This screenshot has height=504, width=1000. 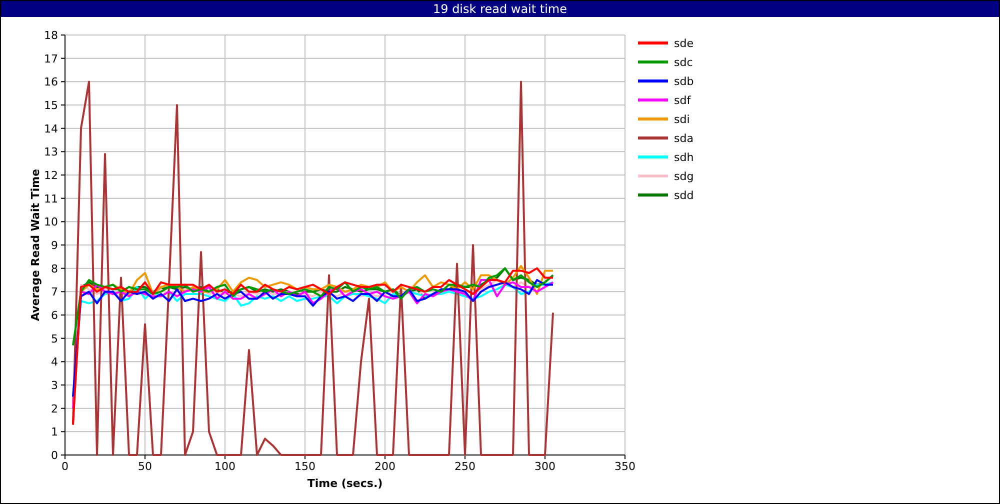 What do you see at coordinates (465, 466) in the screenshot?
I see `tick-label: 250` at bounding box center [465, 466].